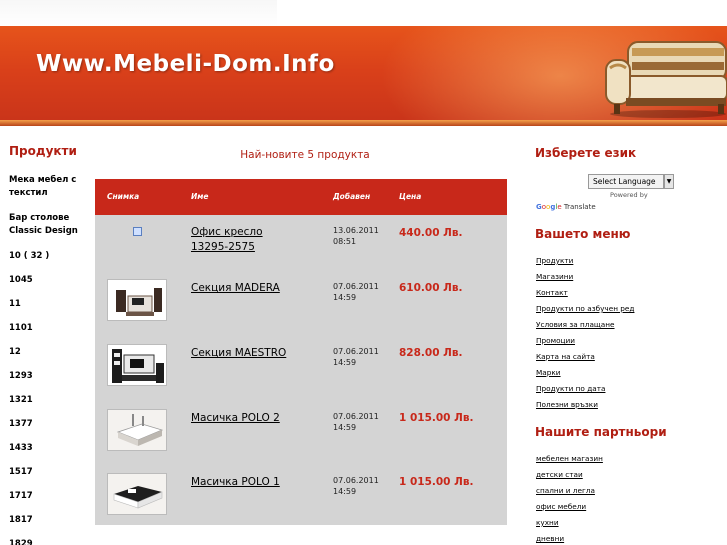 The height and width of the screenshot is (545, 727). Describe the element at coordinates (49, 328) in the screenshot. I see `category-item: 1101` at that location.